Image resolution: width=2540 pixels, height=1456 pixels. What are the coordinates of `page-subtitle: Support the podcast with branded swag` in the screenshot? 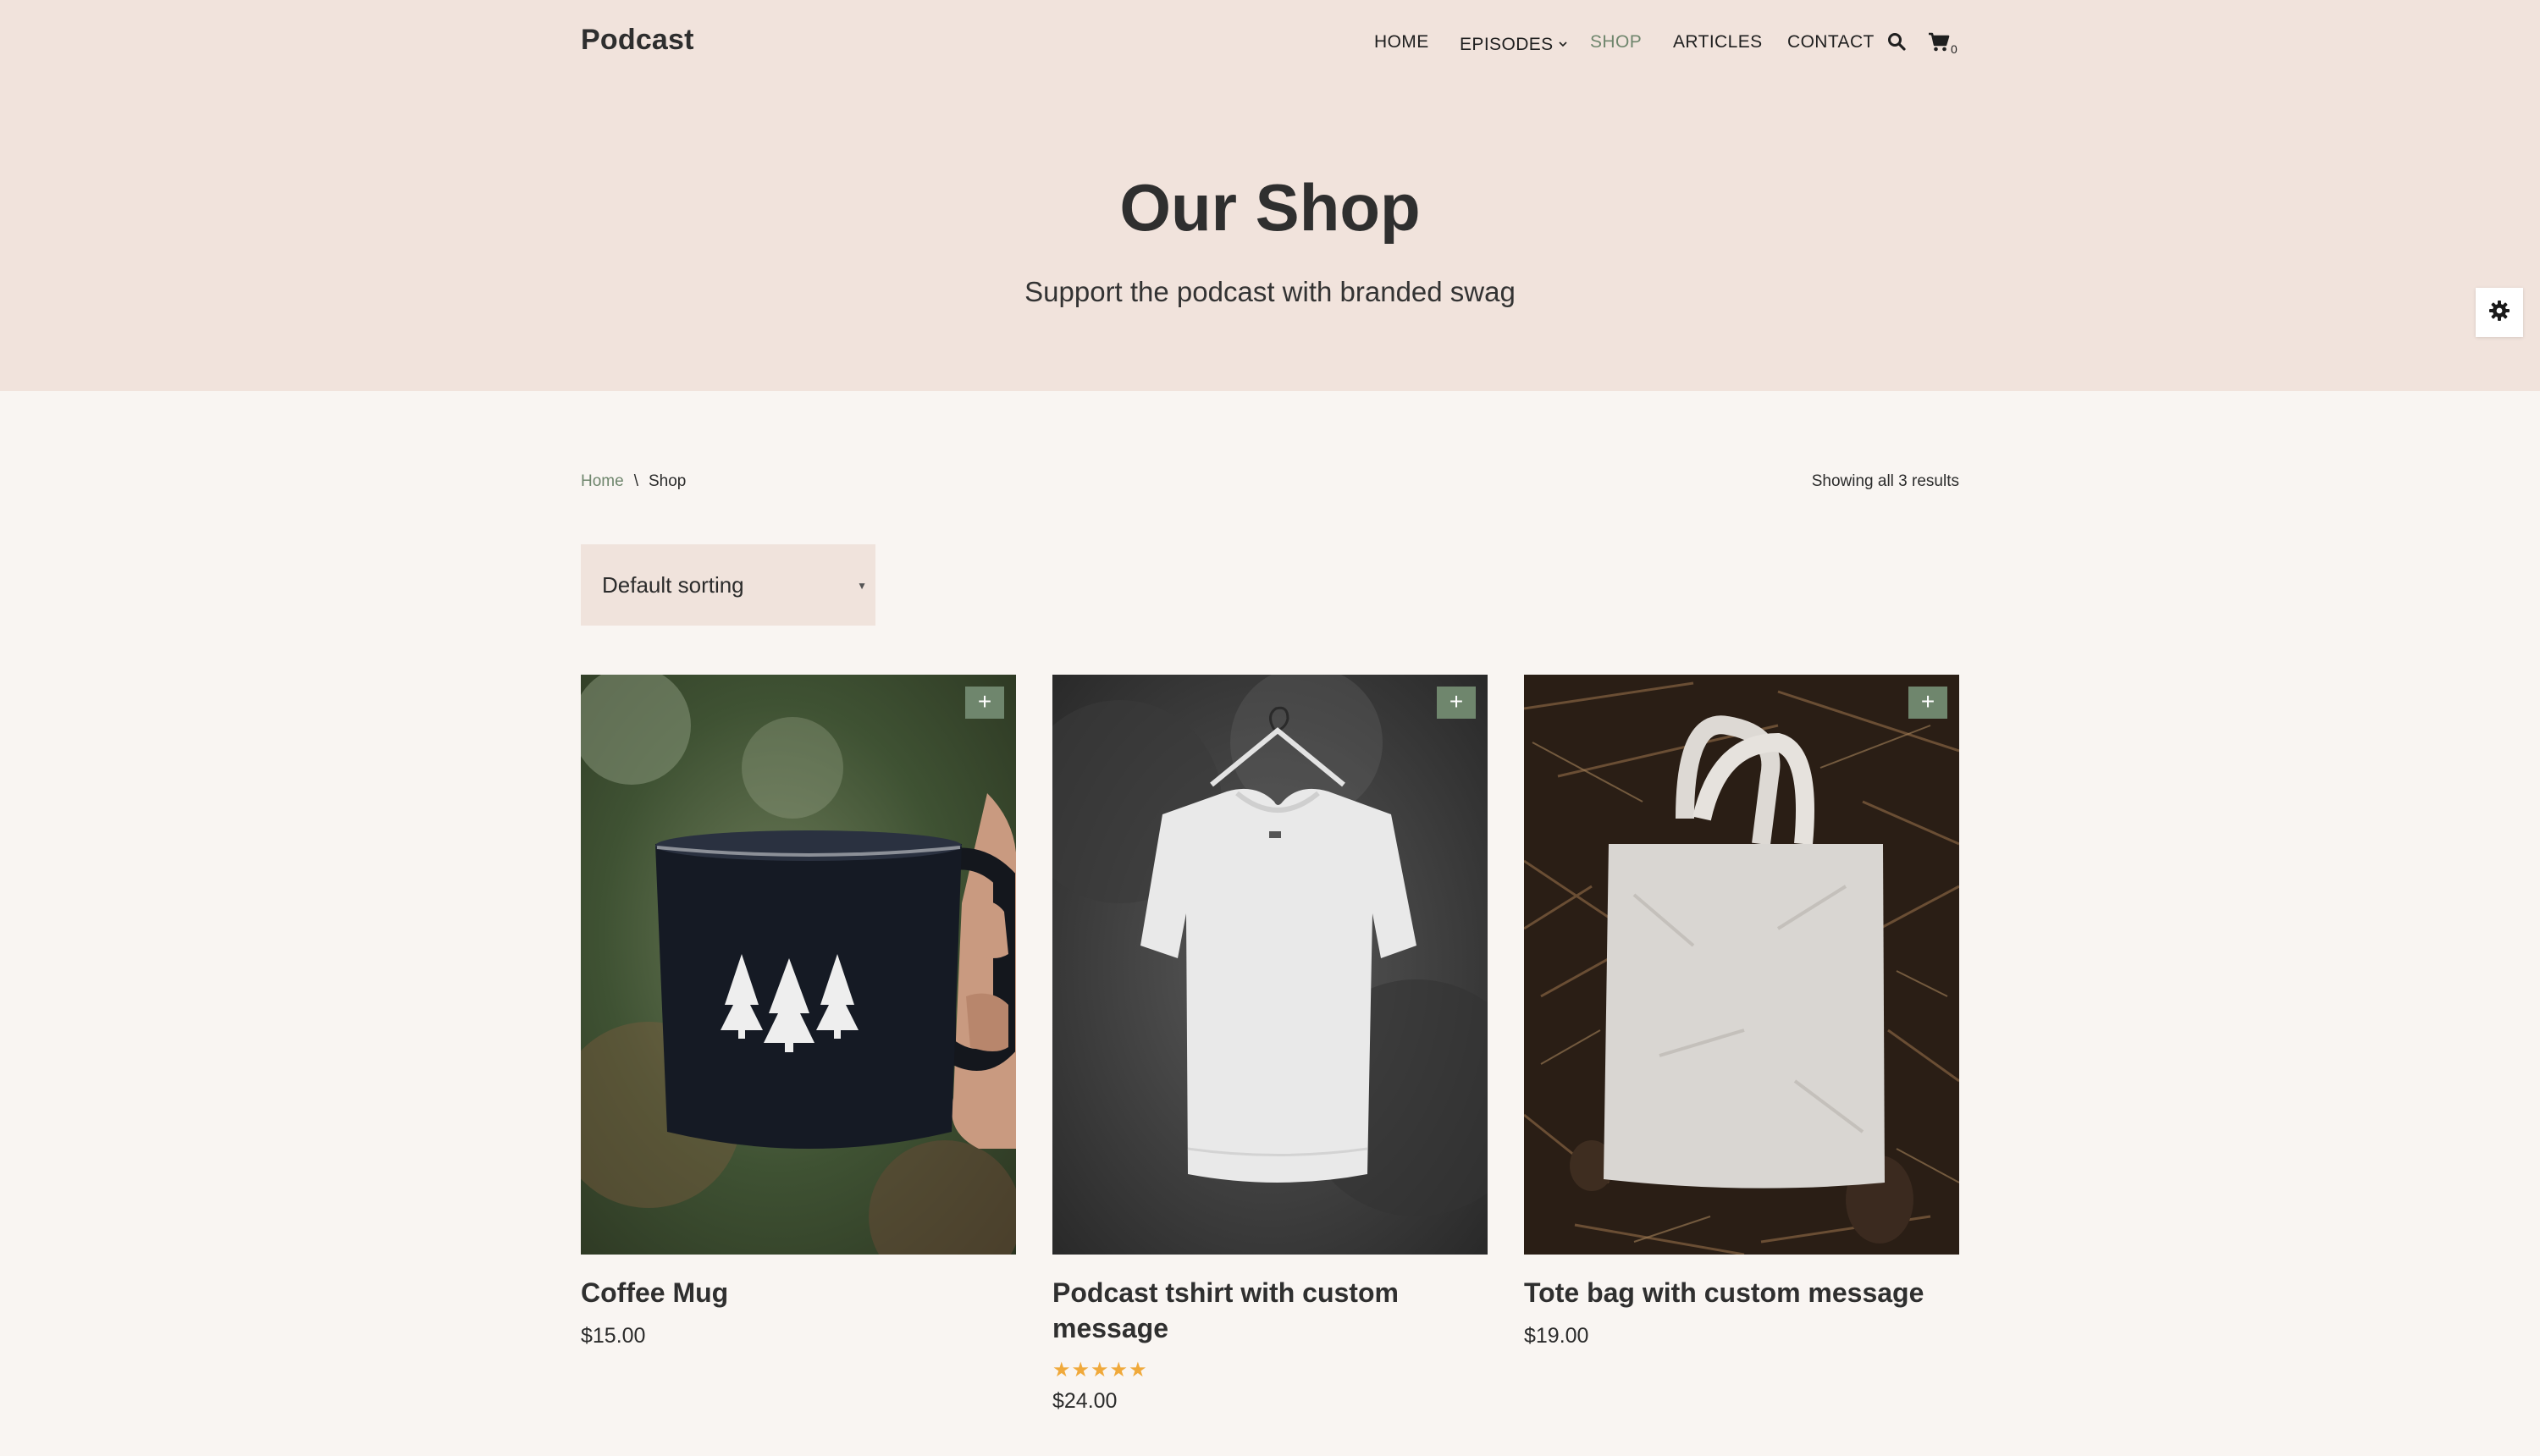 It's located at (1270, 291).